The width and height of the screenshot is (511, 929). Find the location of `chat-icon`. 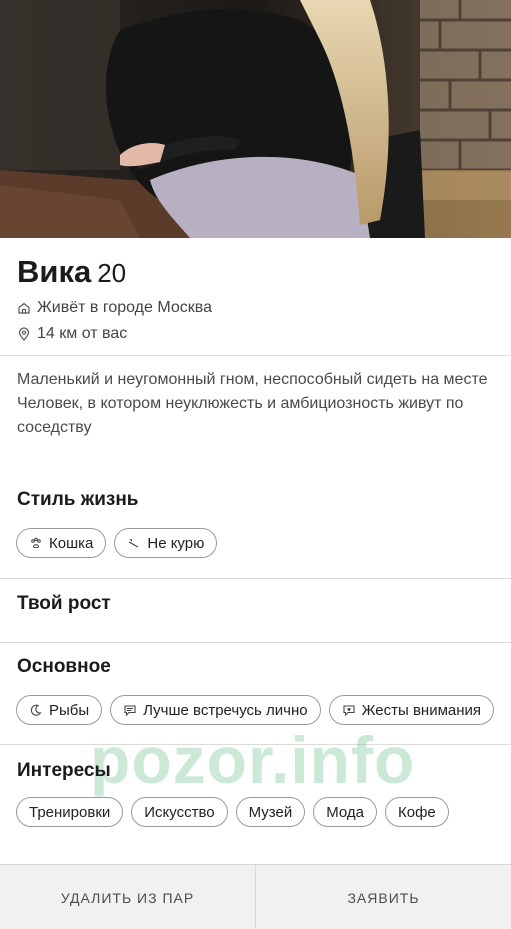

chat-icon is located at coordinates (130, 711).